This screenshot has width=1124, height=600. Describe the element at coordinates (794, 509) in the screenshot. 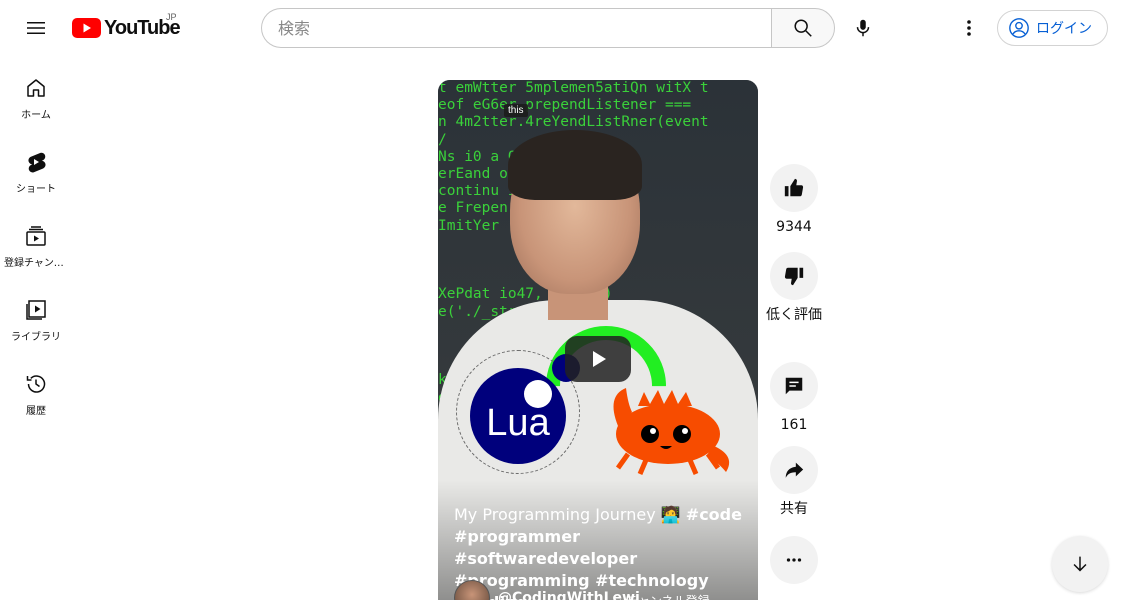

I see `share-label: 共有` at that location.